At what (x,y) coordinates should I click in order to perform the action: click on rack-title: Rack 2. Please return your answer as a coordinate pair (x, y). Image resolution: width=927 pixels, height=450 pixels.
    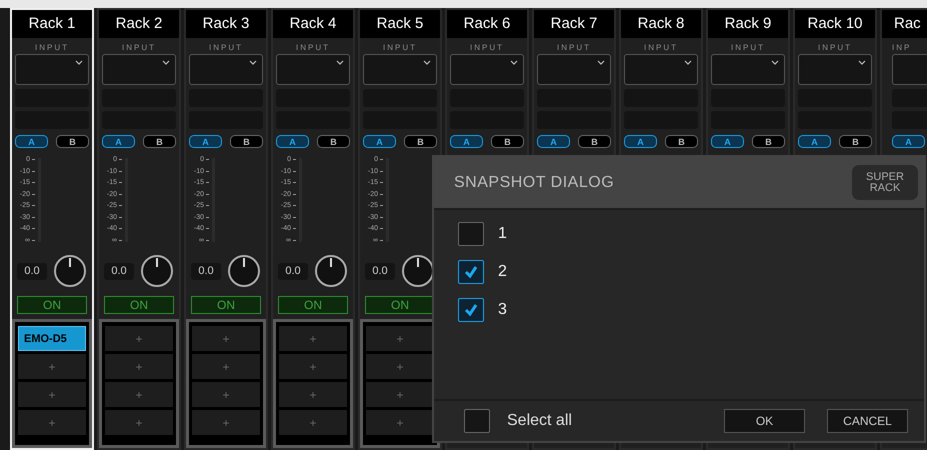
    Looking at the image, I should click on (139, 24).